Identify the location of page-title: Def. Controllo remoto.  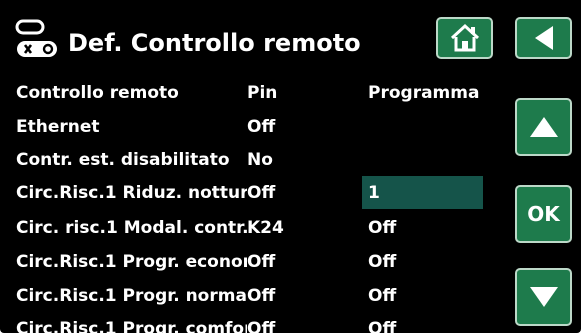
(214, 43).